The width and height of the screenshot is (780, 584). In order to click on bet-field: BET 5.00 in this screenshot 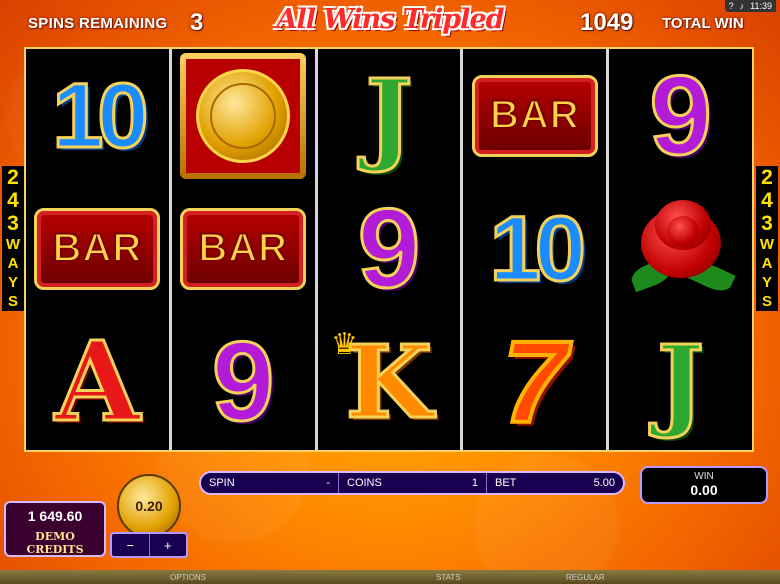, I will do `click(555, 483)`.